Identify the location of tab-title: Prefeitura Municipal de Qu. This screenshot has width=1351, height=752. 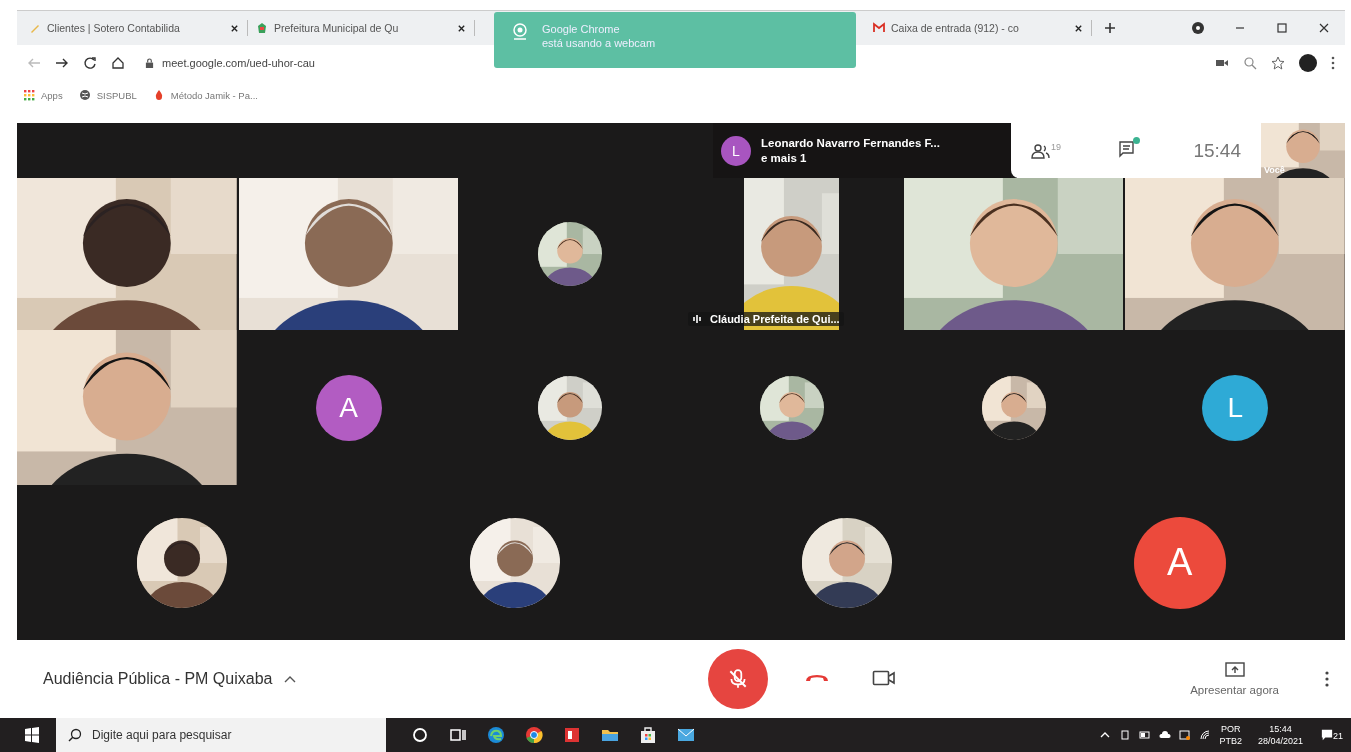
(337, 28).